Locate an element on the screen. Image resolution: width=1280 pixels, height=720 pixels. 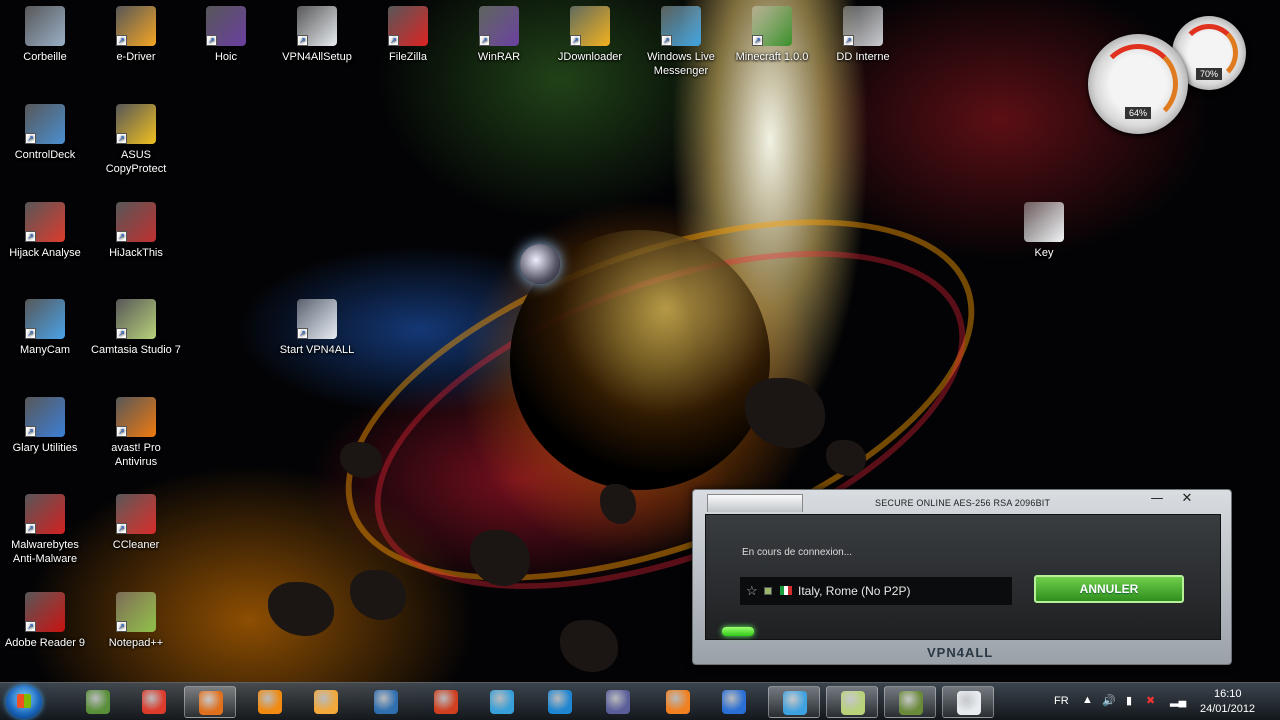
malwarebytes-icon: ↗ is located at coordinates (45, 514).